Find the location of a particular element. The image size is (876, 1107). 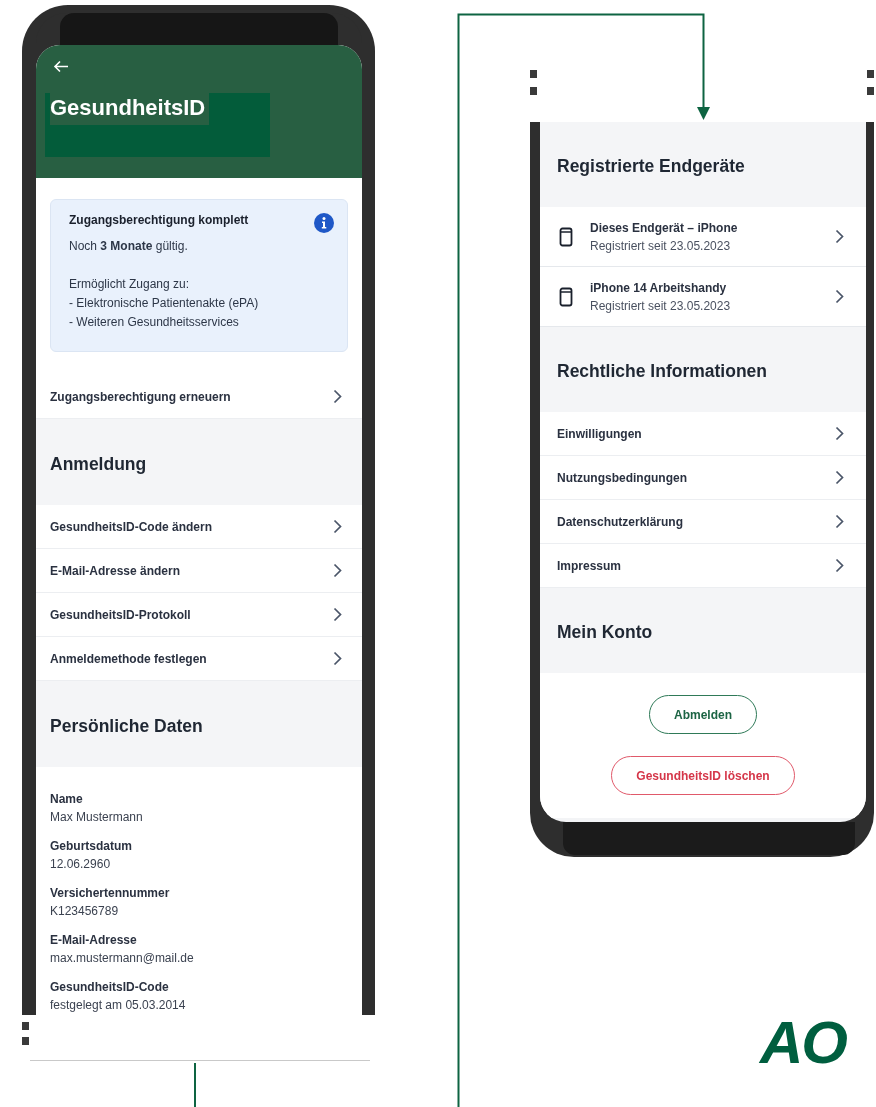

back-arrow-icon is located at coordinates (61, 66).